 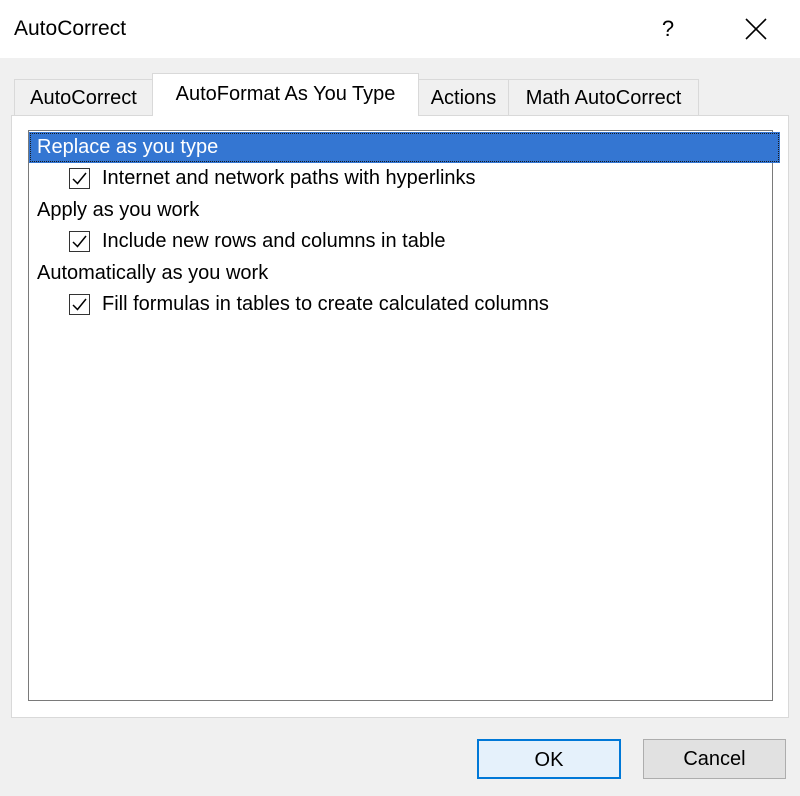 What do you see at coordinates (404, 210) in the screenshot?
I see `group-apply-as-you-work: Apply as you work` at bounding box center [404, 210].